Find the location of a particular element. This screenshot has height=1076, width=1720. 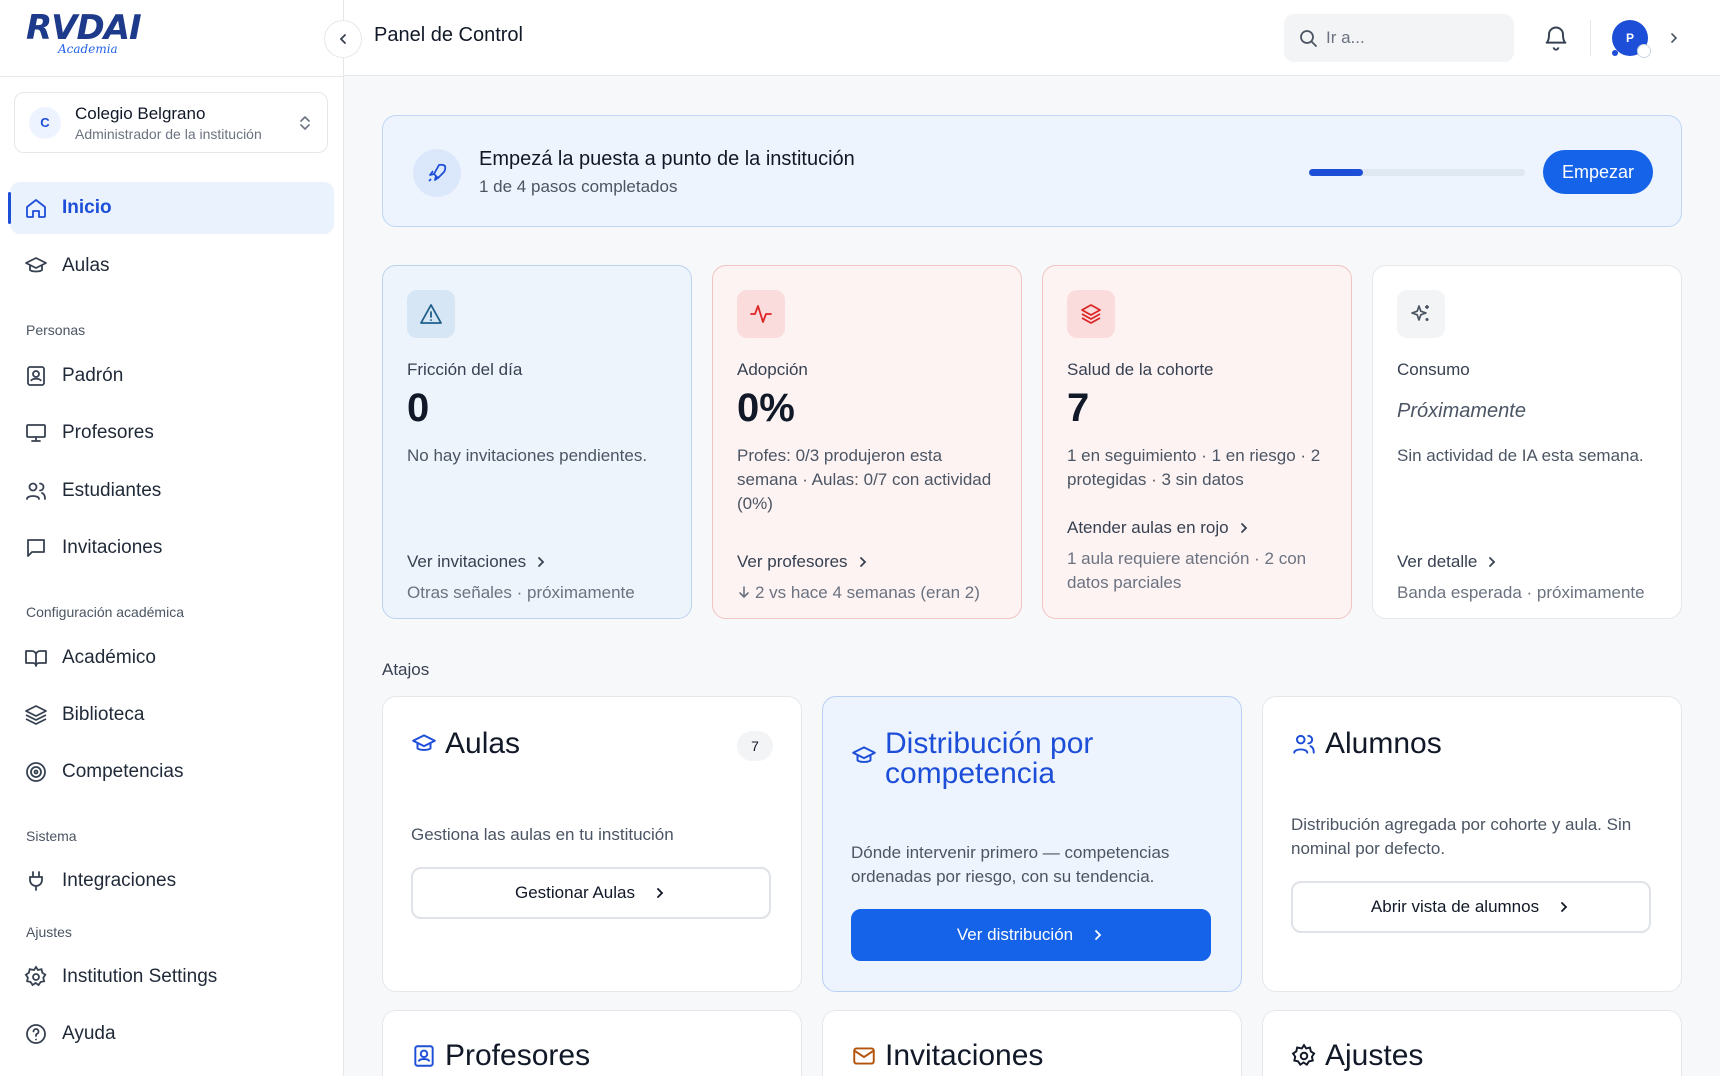

metric-footnote: Otras señales · próximamente is located at coordinates (521, 592).